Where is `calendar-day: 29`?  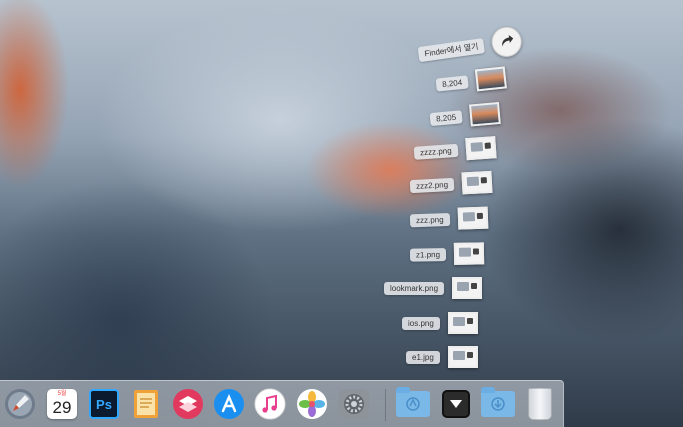 calendar-day: 29 is located at coordinates (62, 407).